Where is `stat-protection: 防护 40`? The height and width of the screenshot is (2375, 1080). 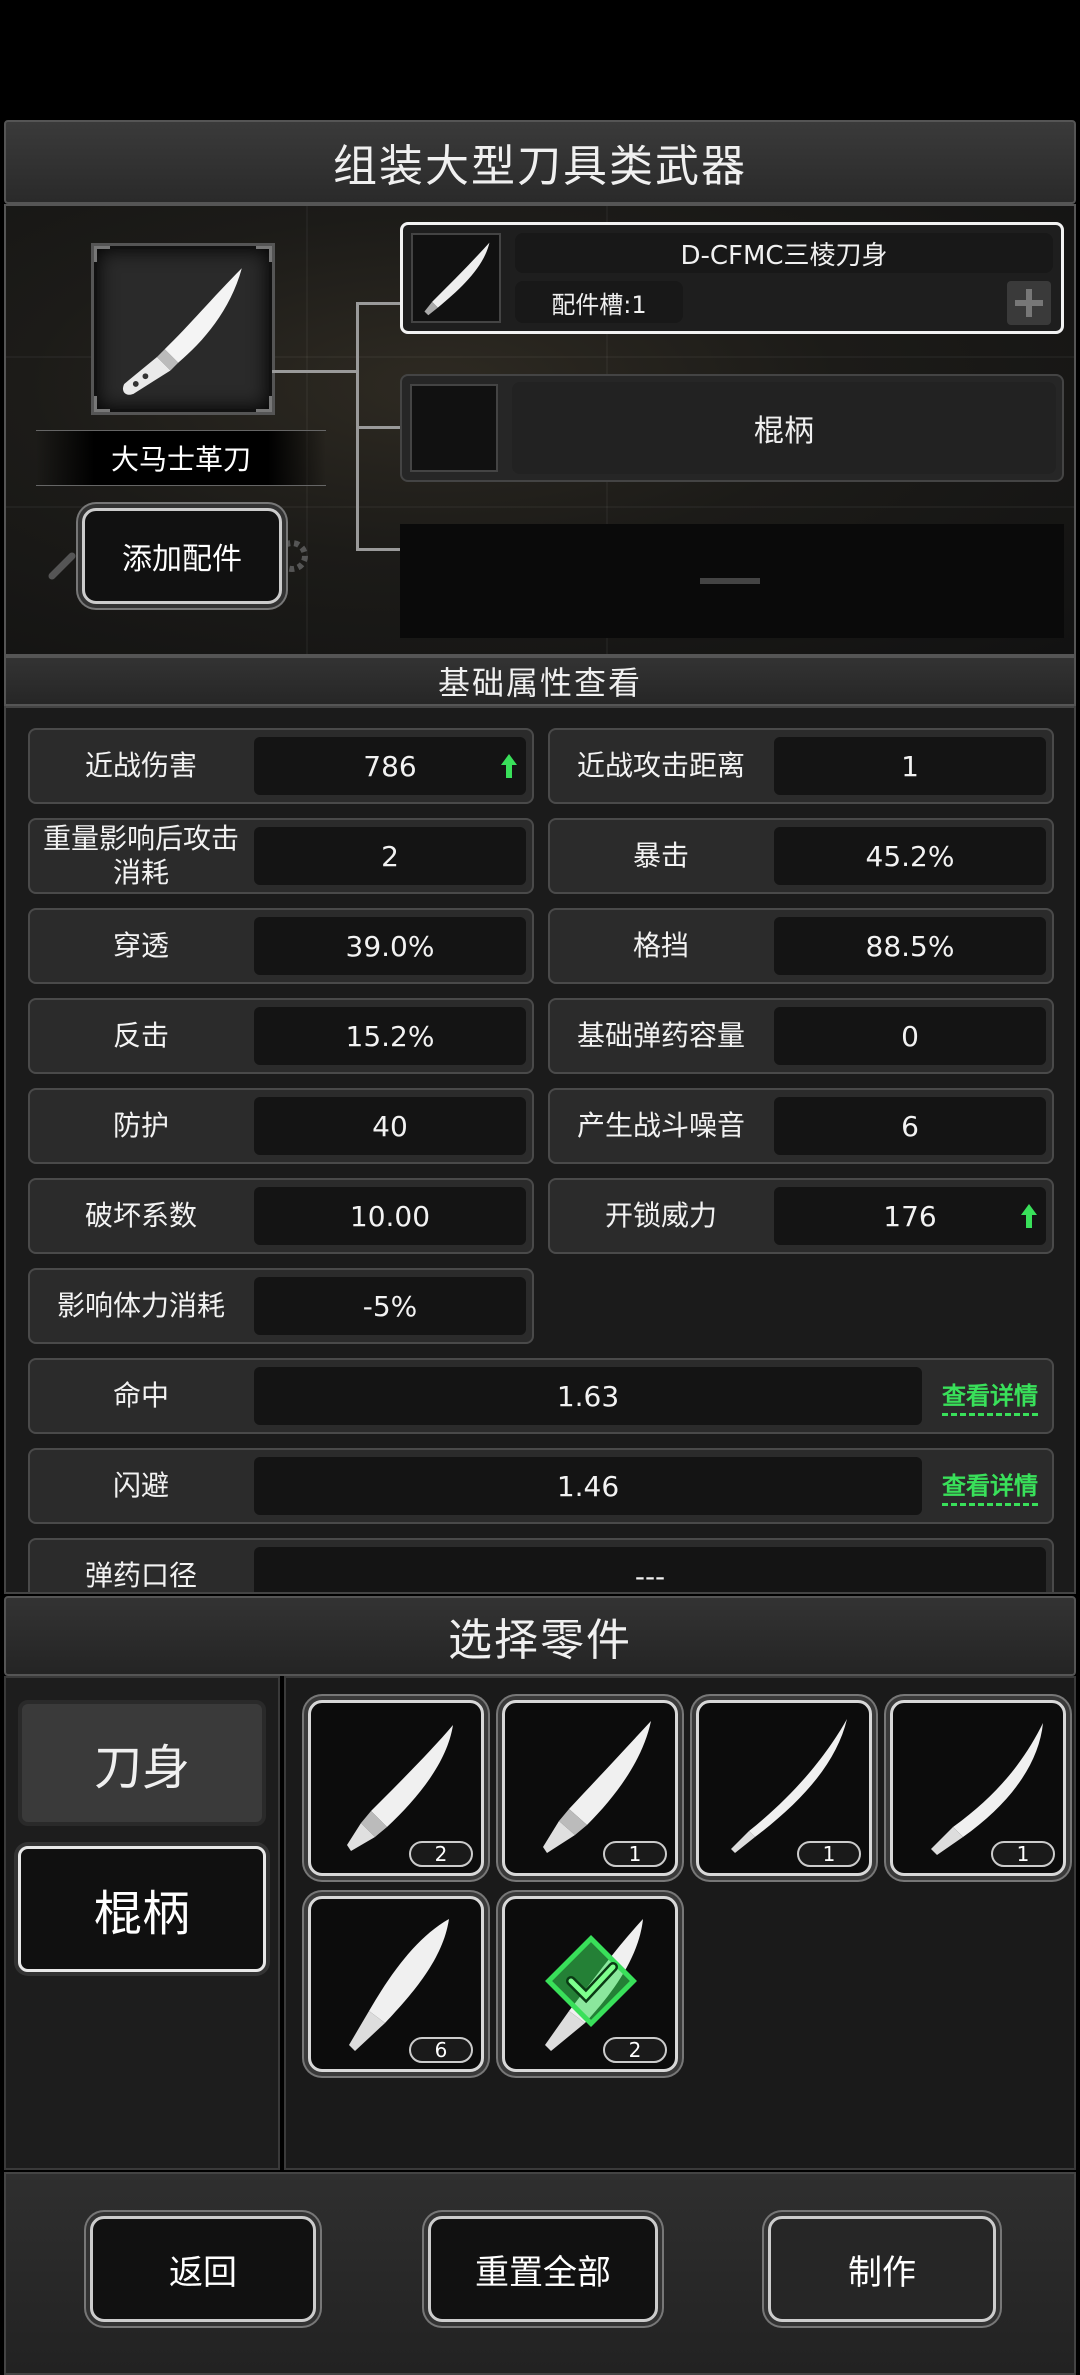
stat-protection: 防护 40 is located at coordinates (281, 1126).